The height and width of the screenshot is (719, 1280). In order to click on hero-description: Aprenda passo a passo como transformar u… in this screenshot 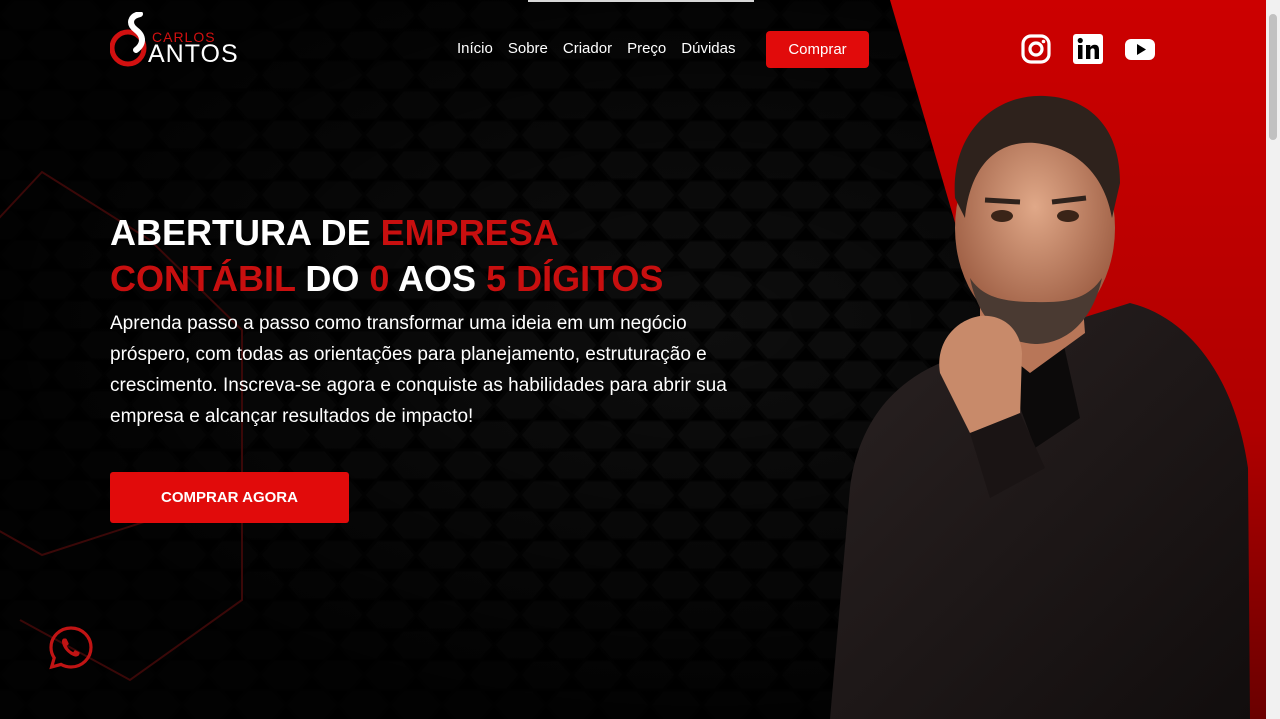, I will do `click(418, 370)`.